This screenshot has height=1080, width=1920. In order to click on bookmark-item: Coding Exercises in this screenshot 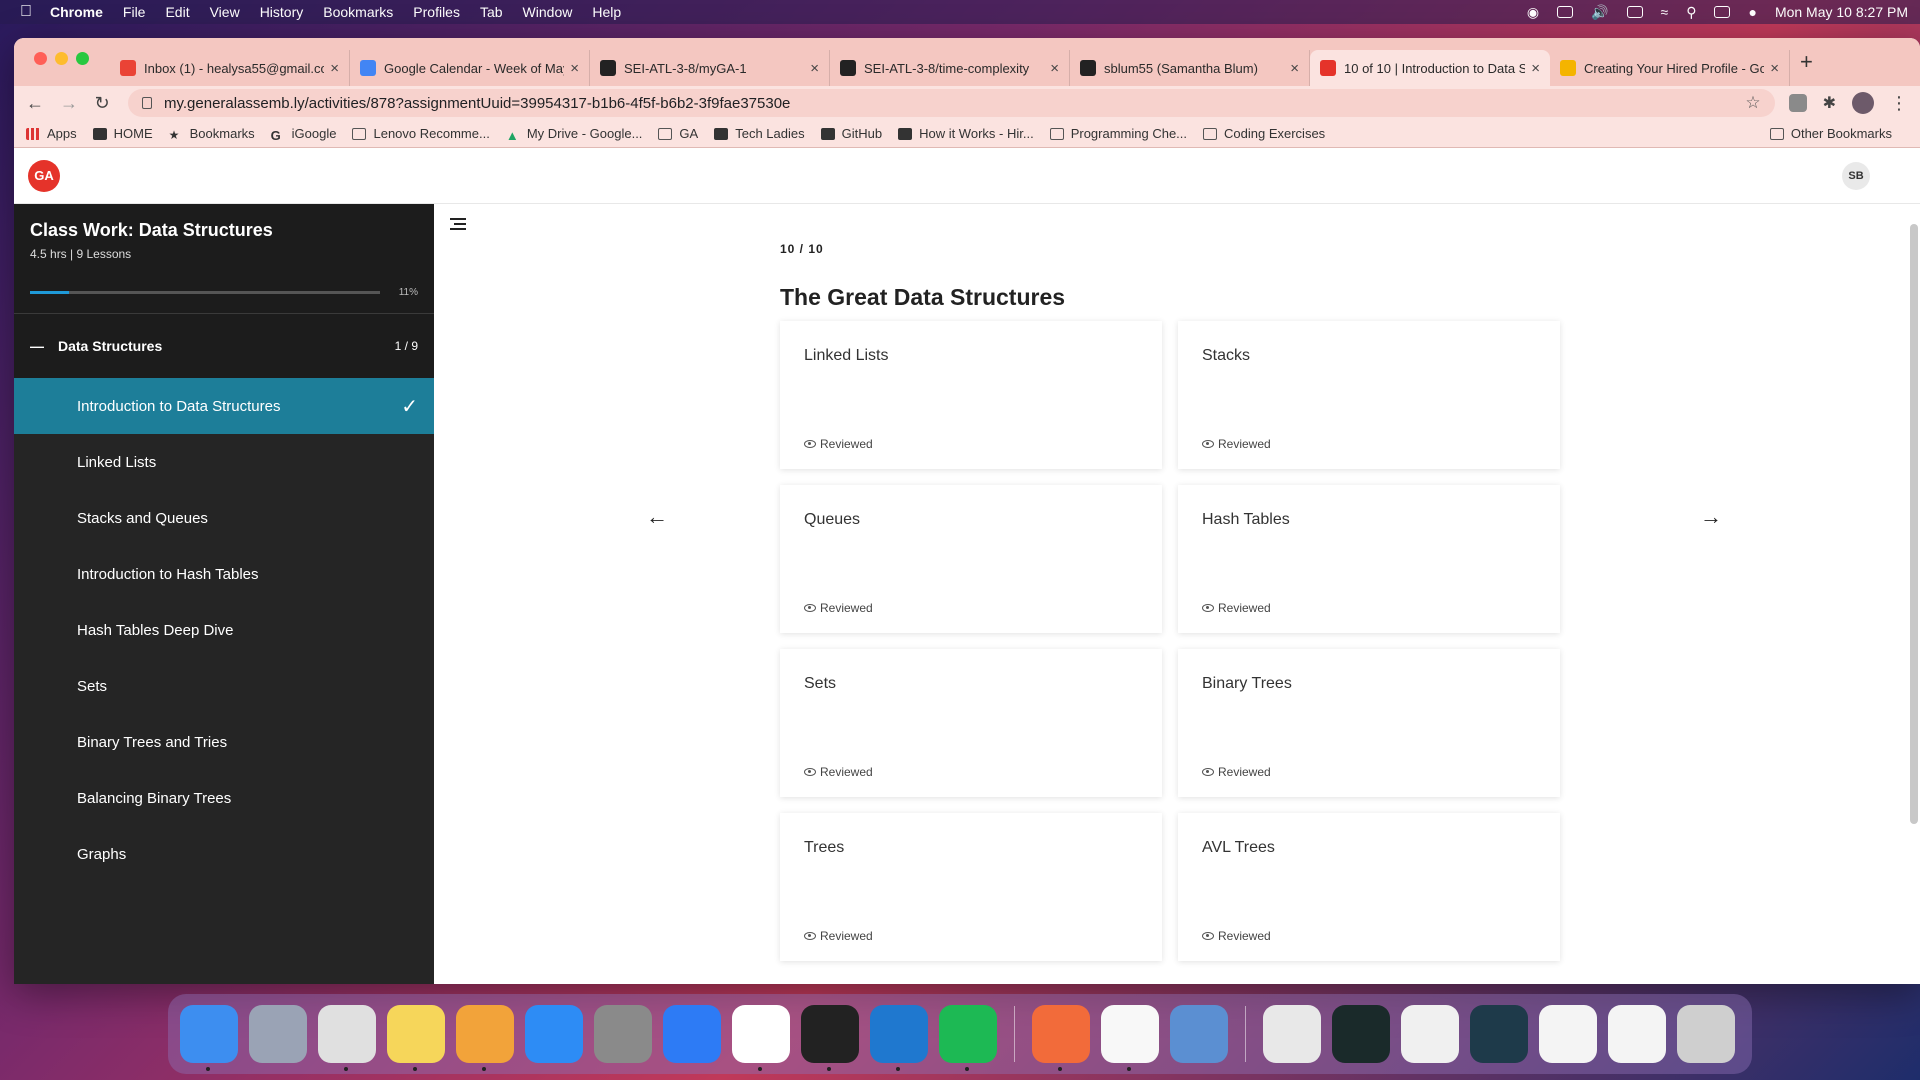, I will do `click(1264, 133)`.